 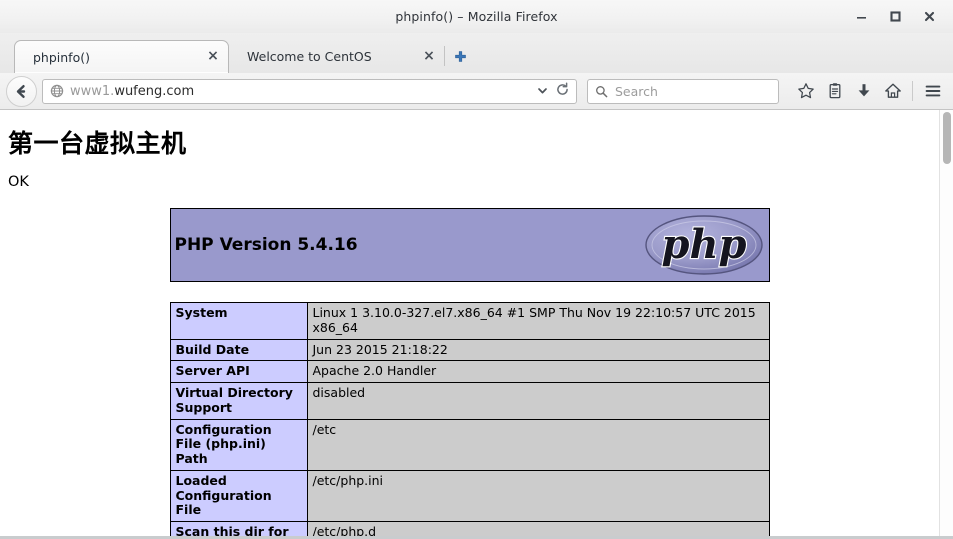 I want to click on php-version-banner: PHP Version 5.4.16 php, so click(x=469, y=245).